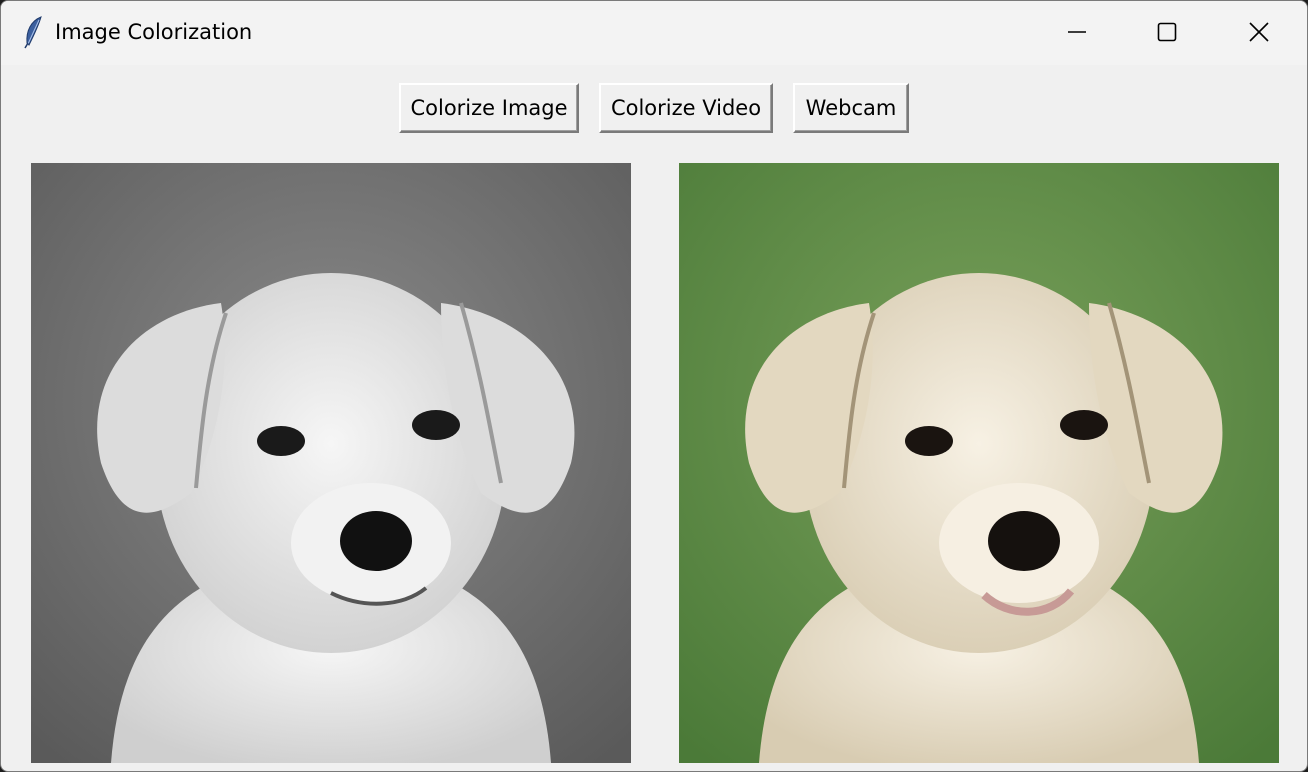  I want to click on window-title: Image Colorization, so click(154, 32).